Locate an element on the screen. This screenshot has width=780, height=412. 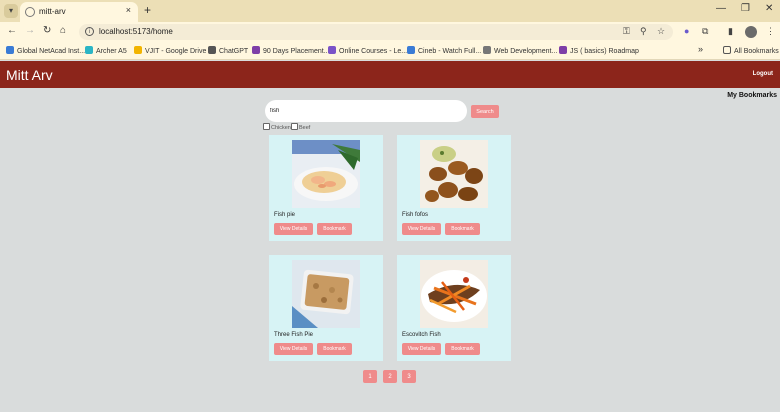
tab-search-button: ▾ is located at coordinates (11, 11).